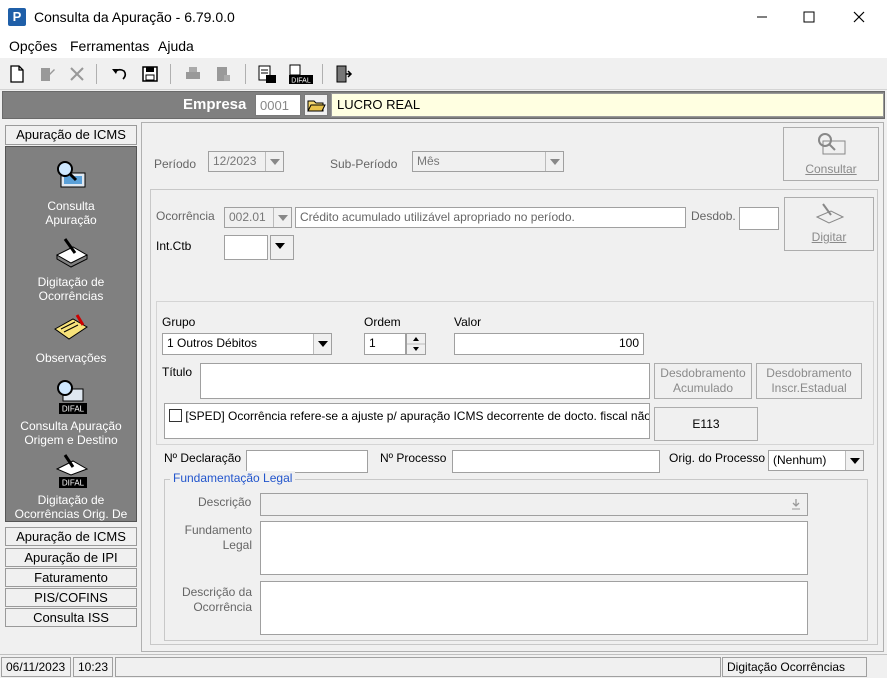 This screenshot has width=887, height=678. What do you see at coordinates (17, 74) in the screenshot?
I see `new-document-icon` at bounding box center [17, 74].